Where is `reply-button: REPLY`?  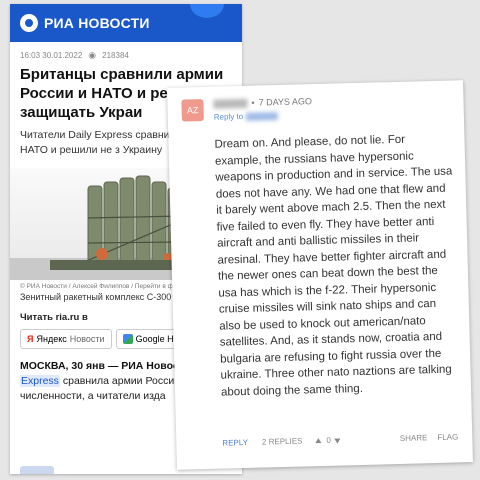 reply-button: REPLY is located at coordinates (235, 443).